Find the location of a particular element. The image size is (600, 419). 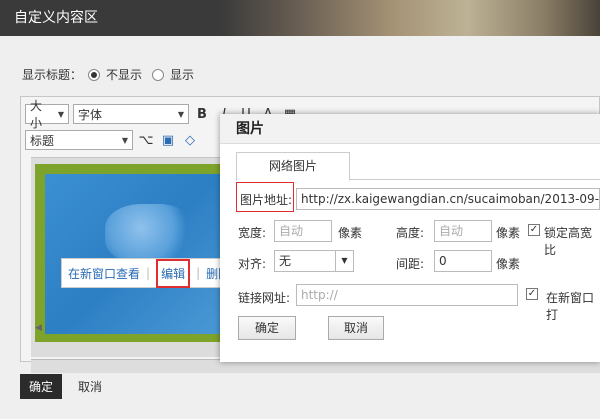

format-painter-icon: ⌥ is located at coordinates (146, 140).